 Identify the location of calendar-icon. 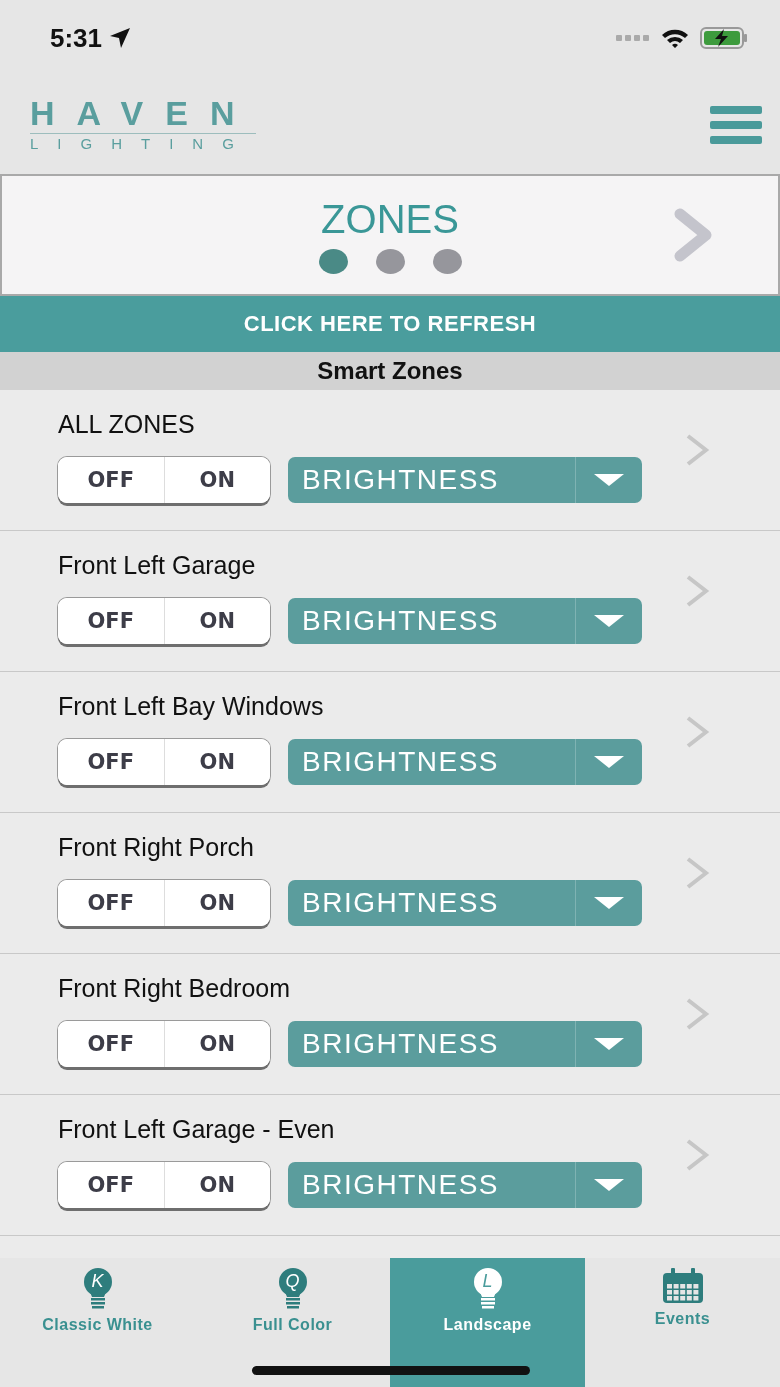
(682, 1286).